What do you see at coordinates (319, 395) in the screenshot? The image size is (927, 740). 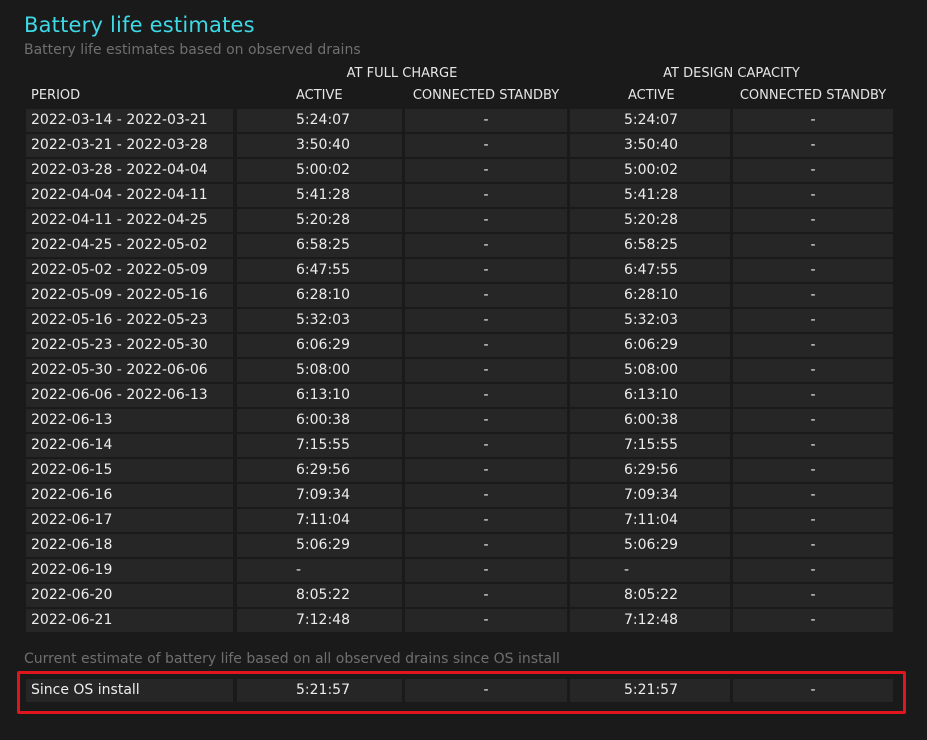 I see `active-full-cell: 6:13:10` at bounding box center [319, 395].